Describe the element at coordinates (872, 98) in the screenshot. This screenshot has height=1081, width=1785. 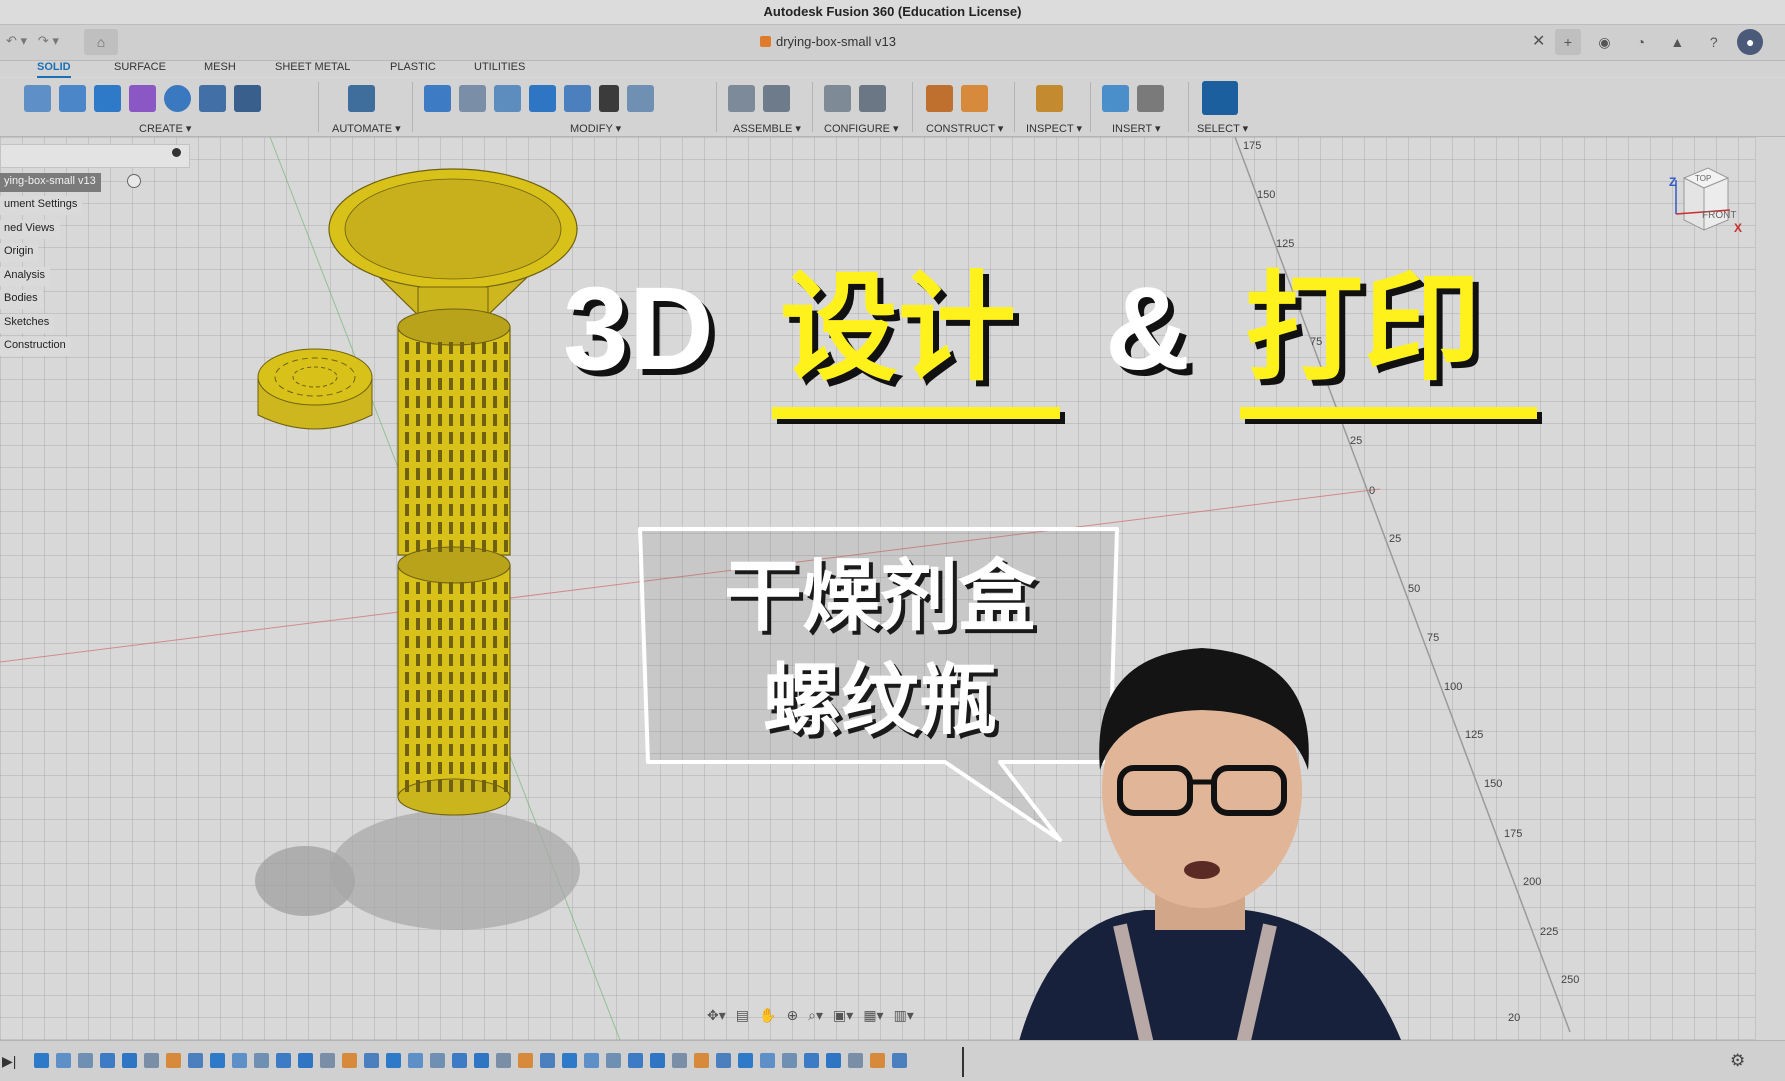
I see `configuration-table-icon` at that location.